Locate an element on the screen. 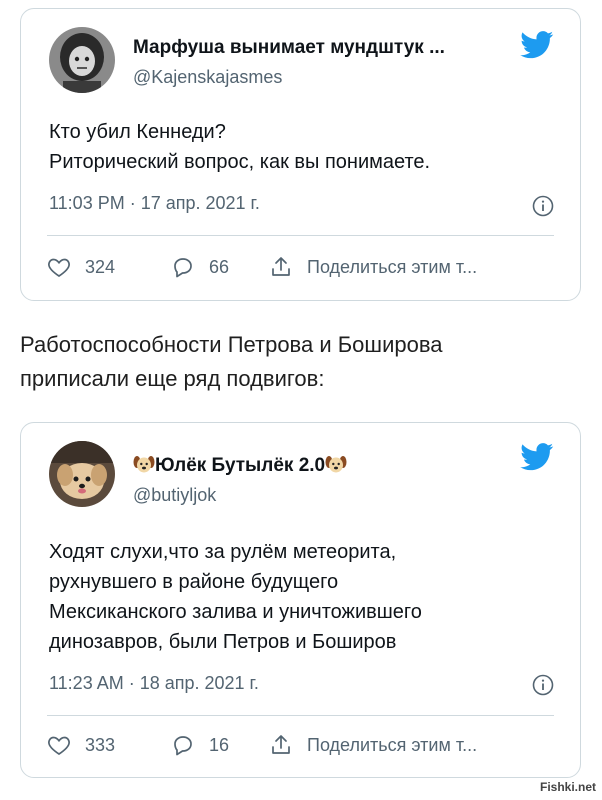 The width and height of the screenshot is (602, 800). like-count: 324 is located at coordinates (100, 266).